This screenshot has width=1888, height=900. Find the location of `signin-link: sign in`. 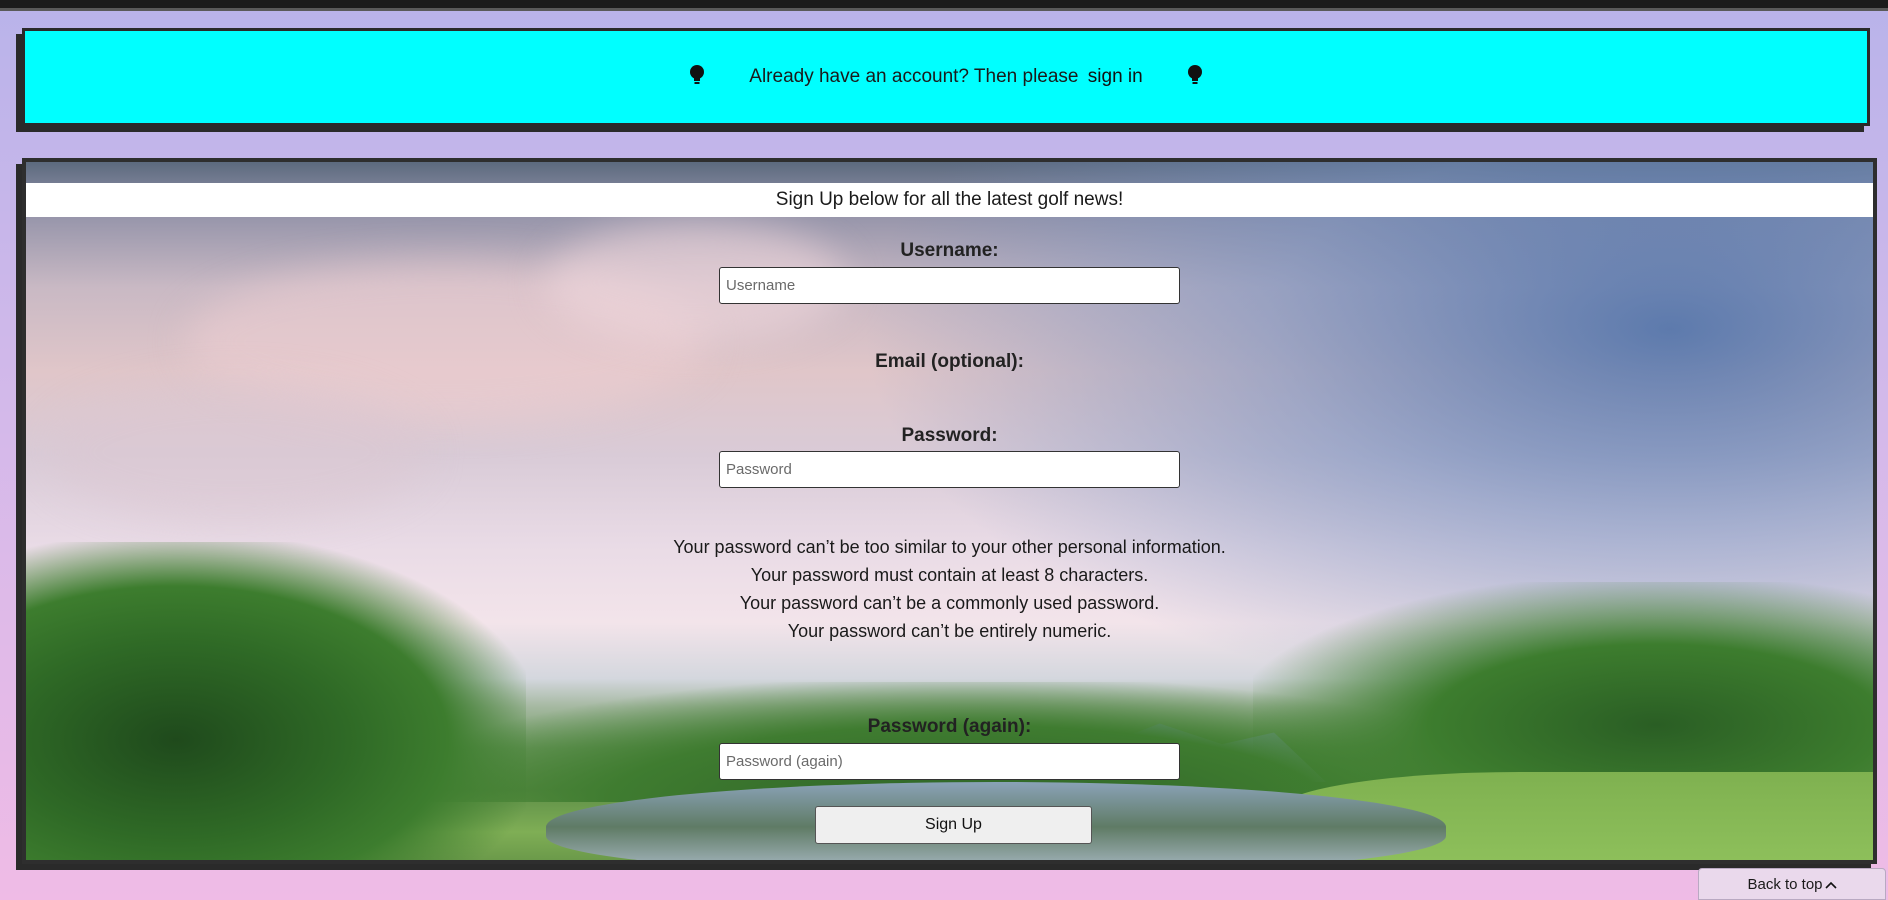

signin-link: sign in is located at coordinates (1115, 76).